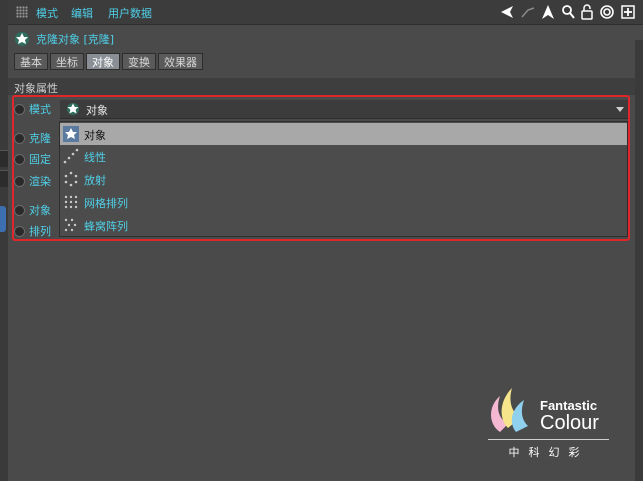 This screenshot has height=481, width=643. What do you see at coordinates (3, 219) in the screenshot?
I see `left-edge-selected-marker` at bounding box center [3, 219].